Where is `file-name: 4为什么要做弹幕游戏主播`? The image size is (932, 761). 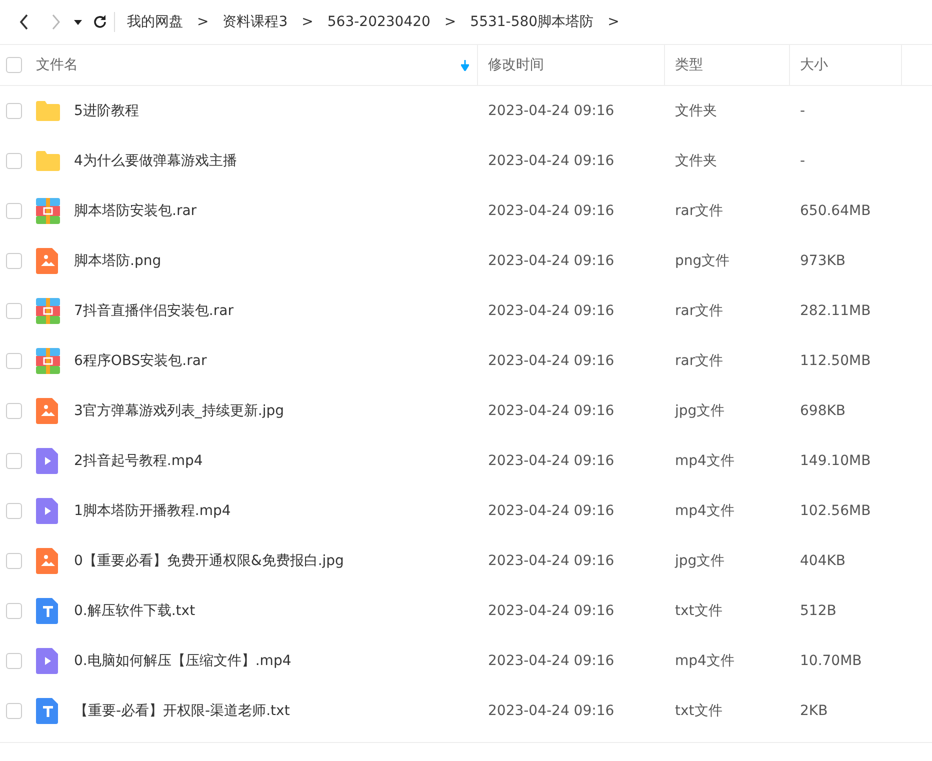 file-name: 4为什么要做弹幕游戏主播 is located at coordinates (155, 161).